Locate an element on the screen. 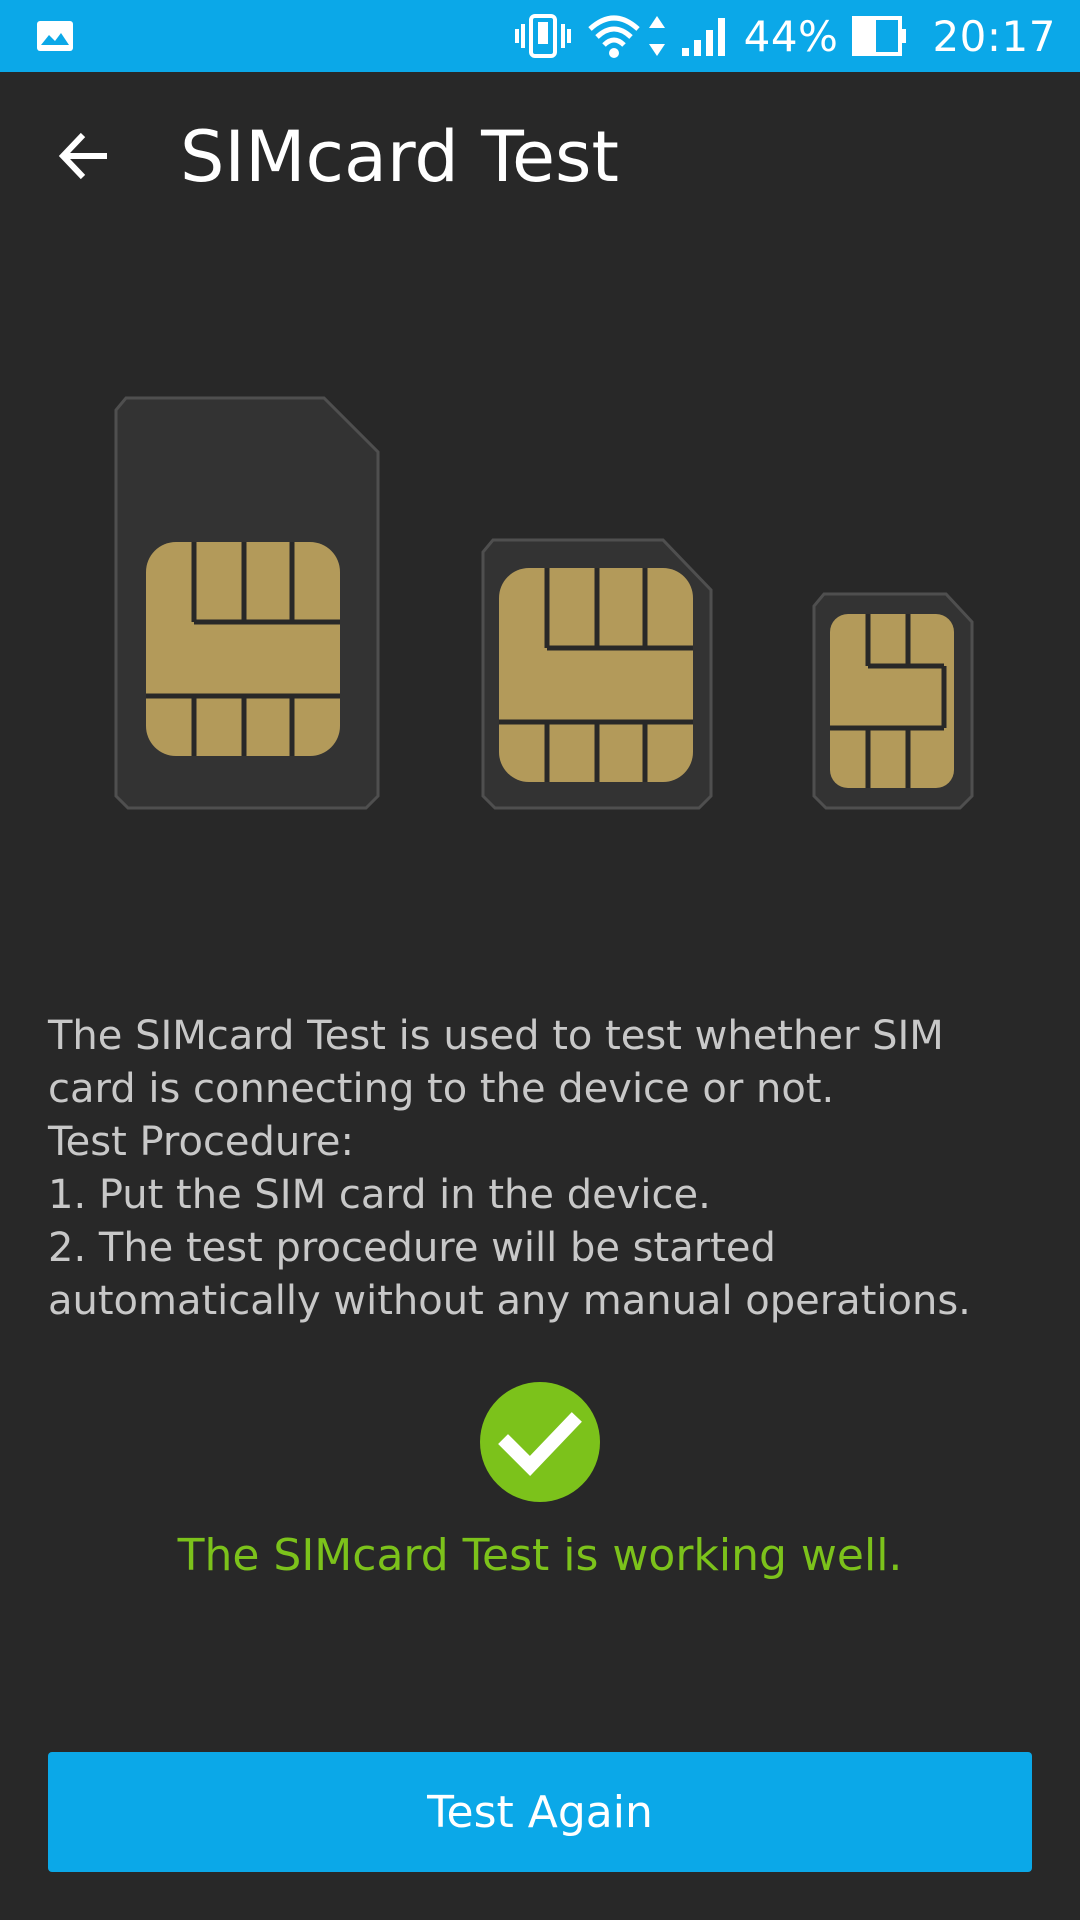  battery-percent: 44% is located at coordinates (791, 36).